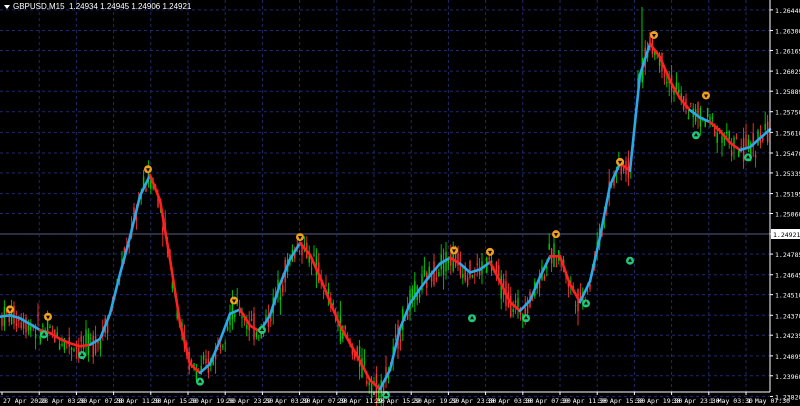 The width and height of the screenshot is (800, 406). I want to click on price-tick-label: 1.24510, so click(787, 296).